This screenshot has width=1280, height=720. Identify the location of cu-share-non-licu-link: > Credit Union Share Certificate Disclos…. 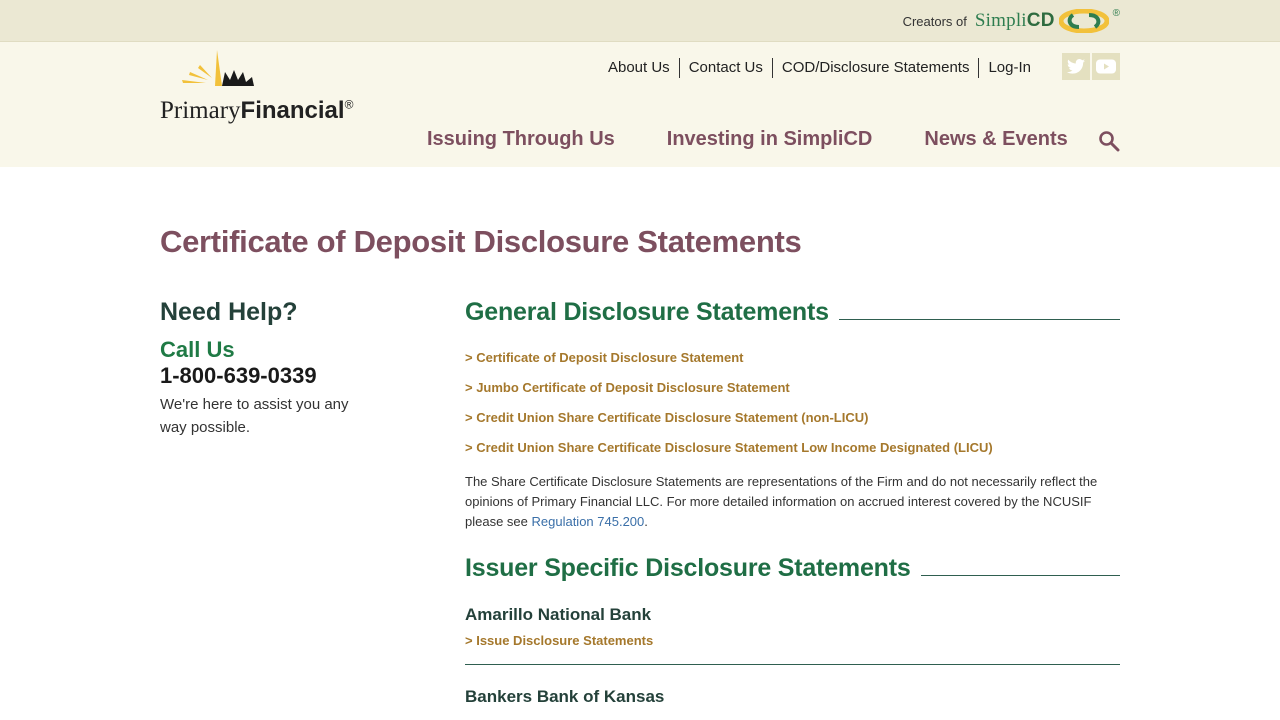
(792, 418).